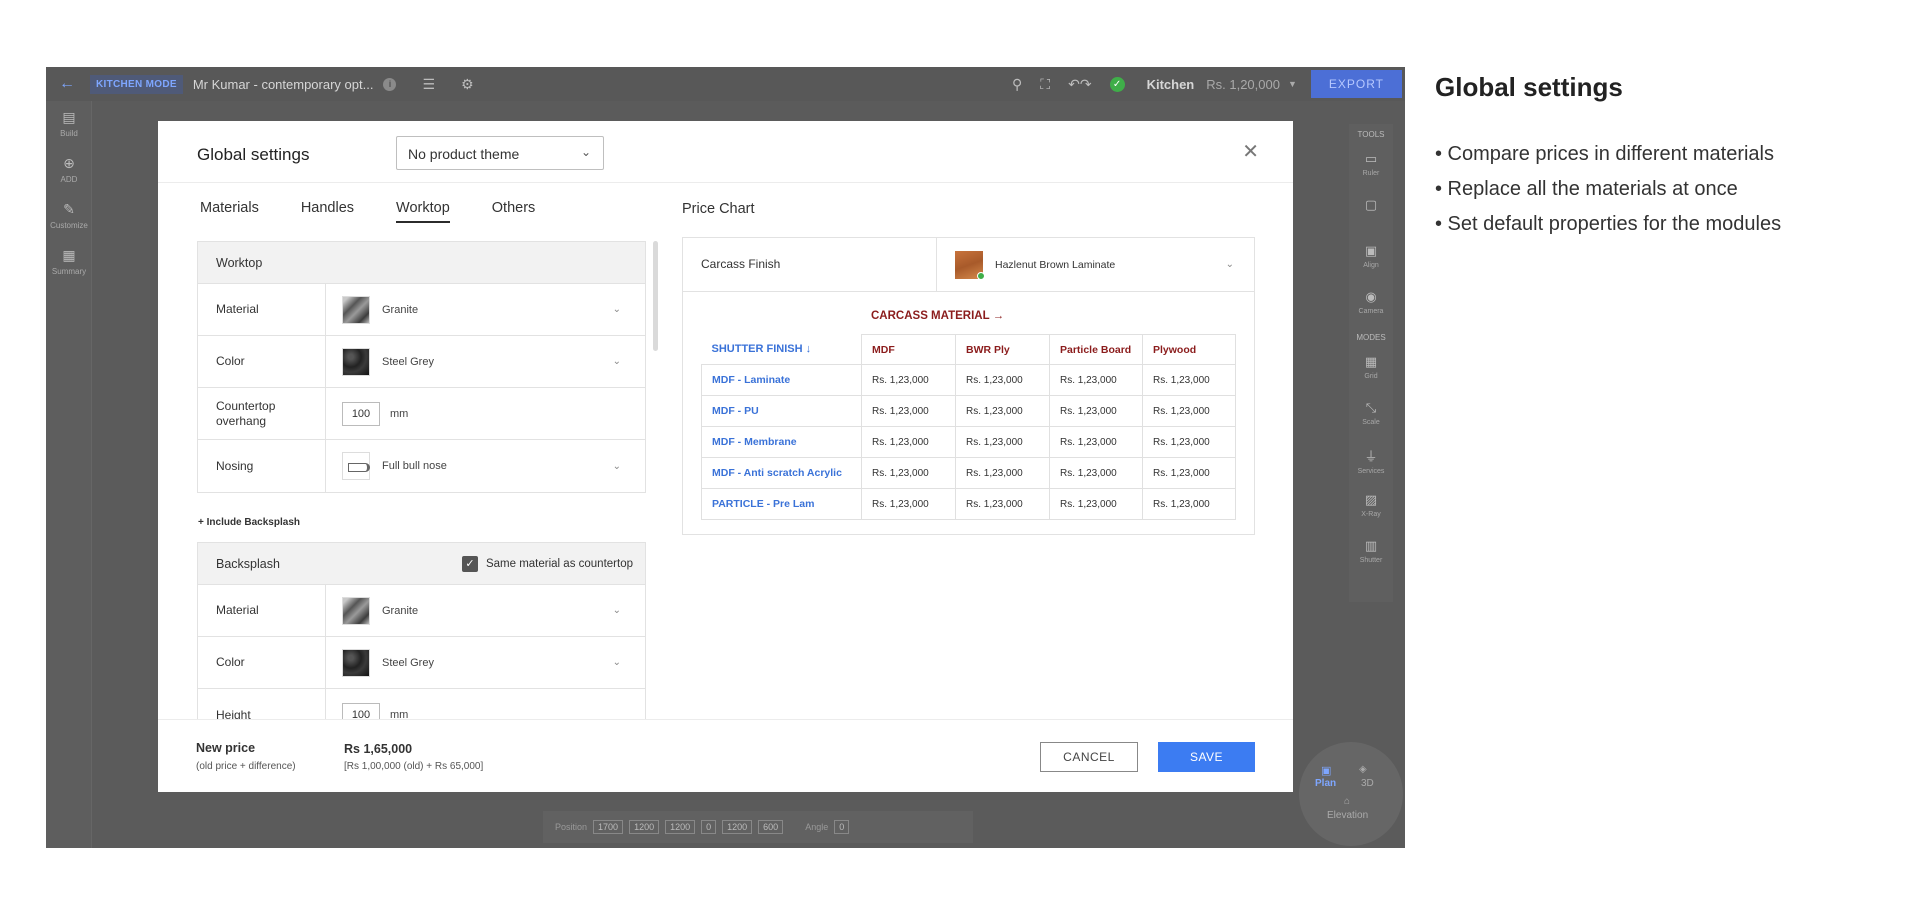 The height and width of the screenshot is (907, 1920). Describe the element at coordinates (1371, 545) in the screenshot. I see `shutter-icon: ▥` at that location.